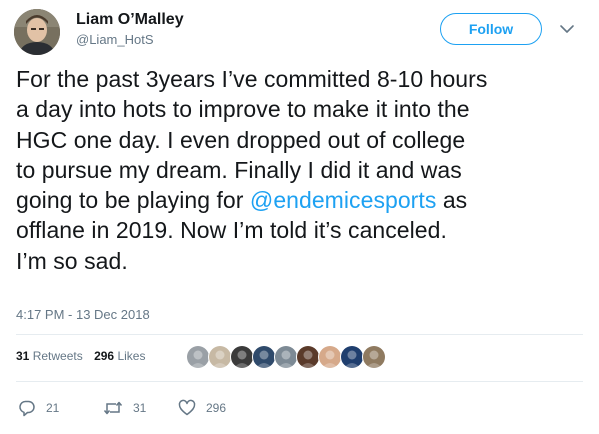 This screenshot has height=434, width=599. I want to click on likes-stat: 296 Likes, so click(119, 356).